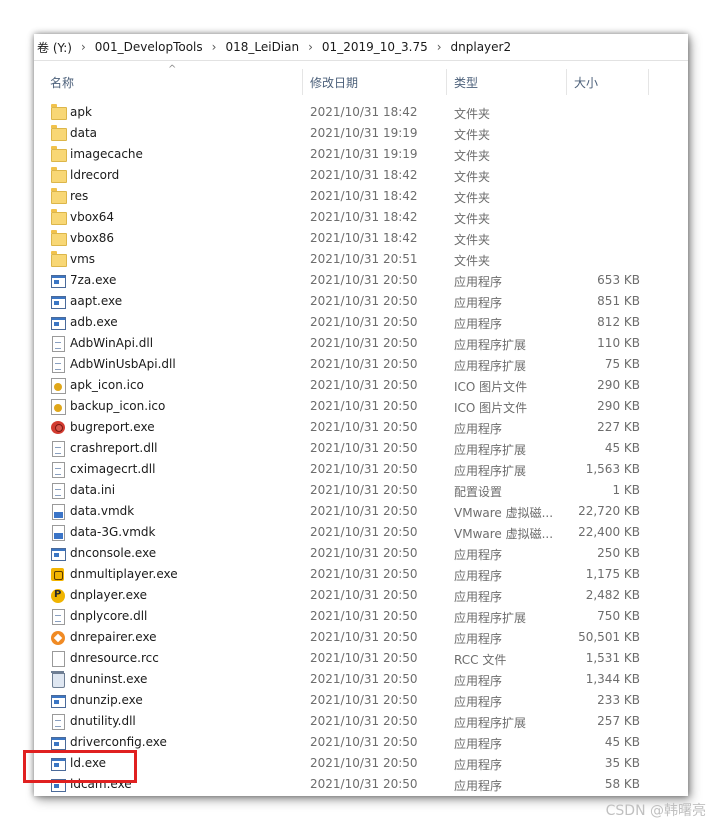  What do you see at coordinates (149, 47) in the screenshot?
I see `breadcrumb-item: 001_DevelopTools` at bounding box center [149, 47].